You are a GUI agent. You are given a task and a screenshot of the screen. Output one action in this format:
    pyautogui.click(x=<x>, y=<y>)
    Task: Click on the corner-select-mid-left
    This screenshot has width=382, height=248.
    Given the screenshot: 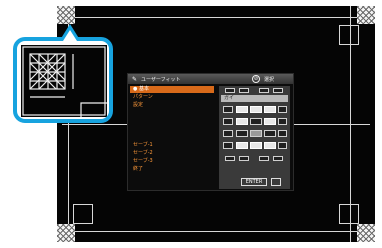 What is the action you would take?
    pyautogui.click(x=242, y=121)
    